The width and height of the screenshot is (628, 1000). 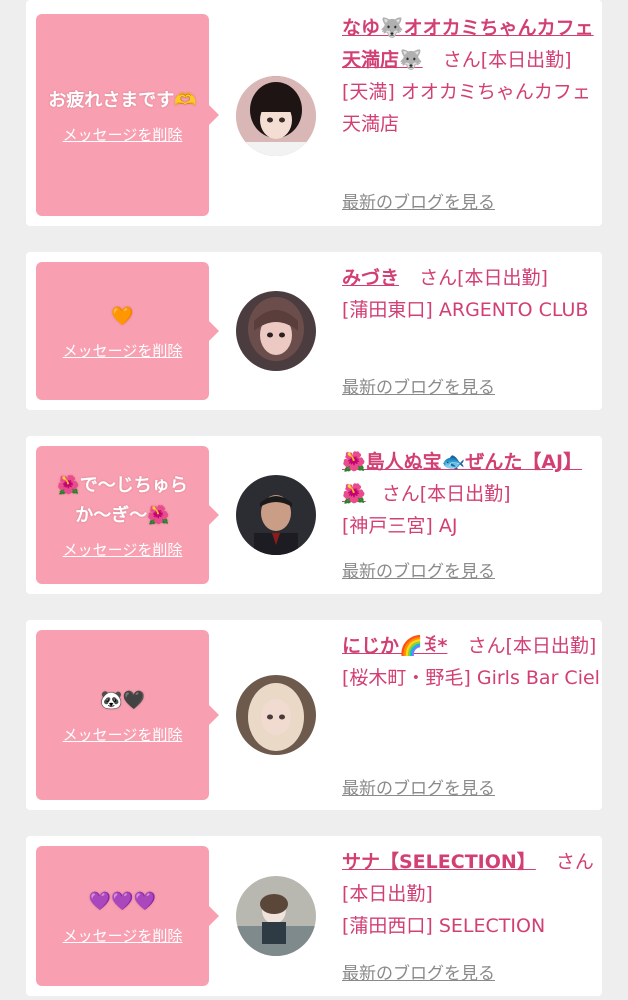 I want to click on cast-info: 🌺島人ぬ宝🐟ぜんた【AJ】🌺 さん[本日出勤] [神戸三宮] AJ, so click(x=471, y=494).